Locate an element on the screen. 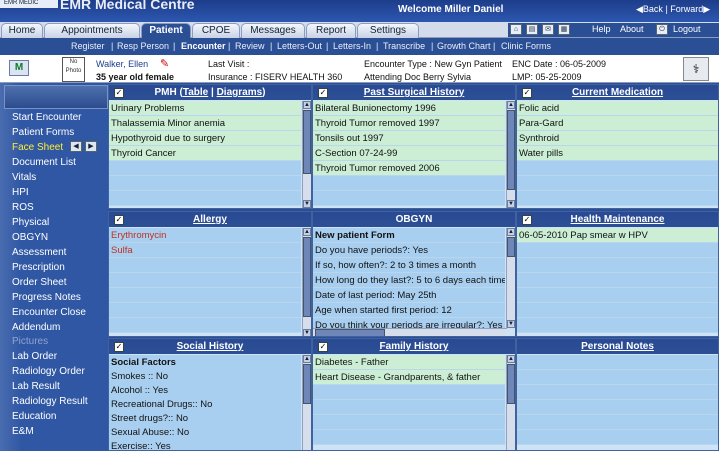  obgyn-h-scrollbar is located at coordinates (409, 332).